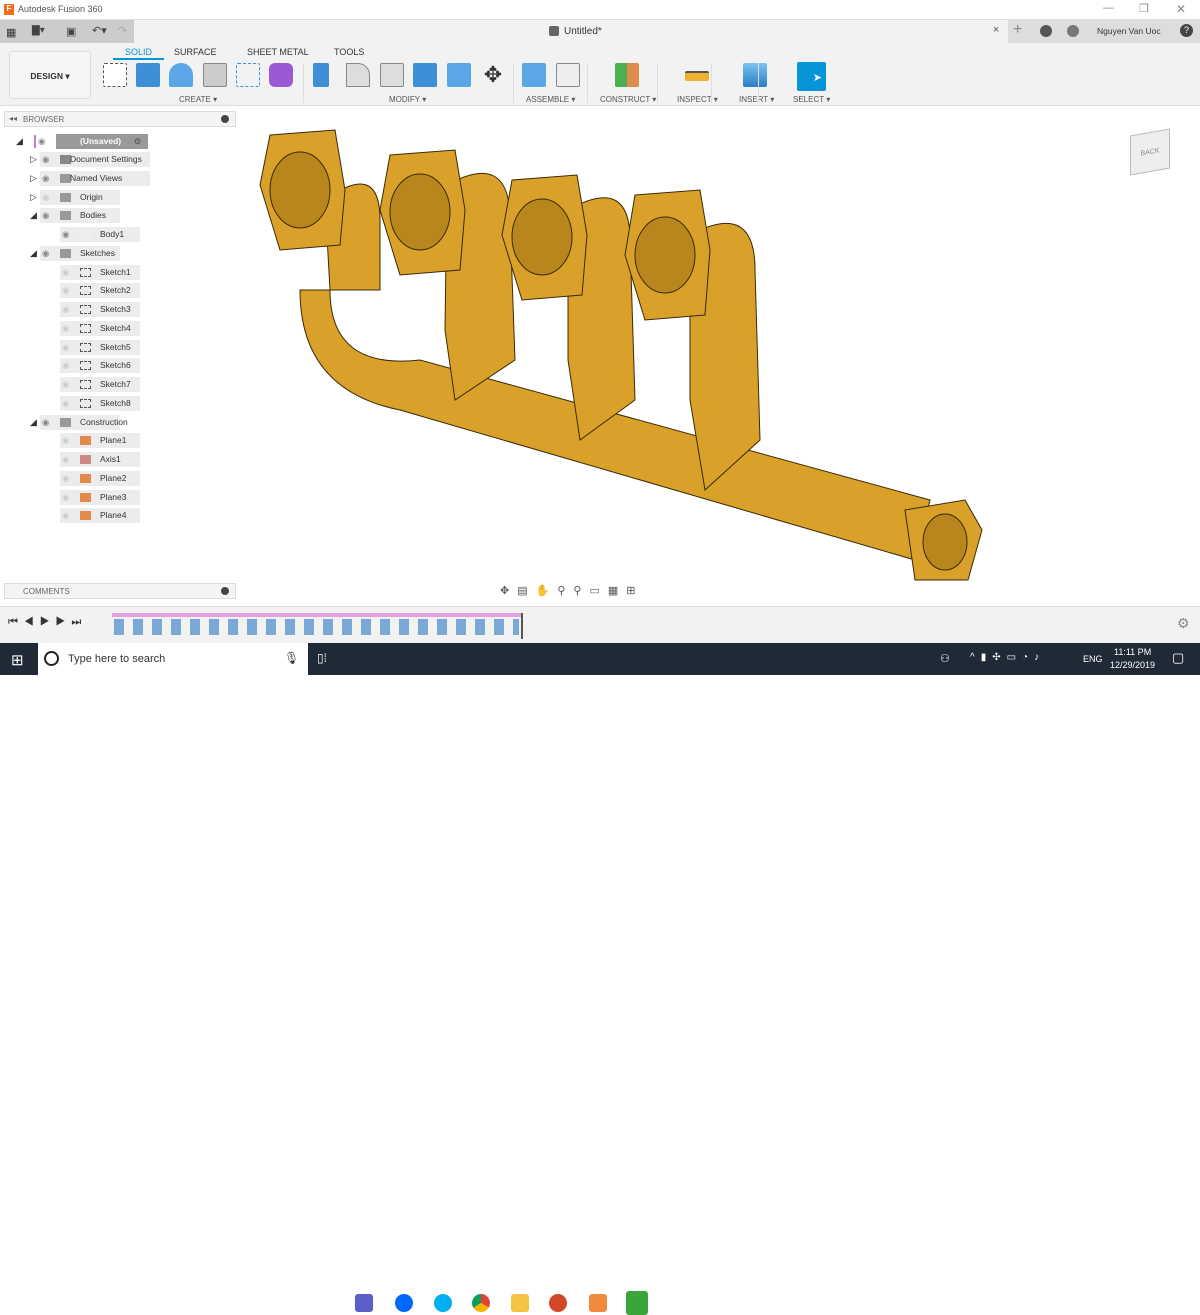 Image resolution: width=1200 pixels, height=1315 pixels. I want to click on comments-panel-header: COMMENTS, so click(120, 591).